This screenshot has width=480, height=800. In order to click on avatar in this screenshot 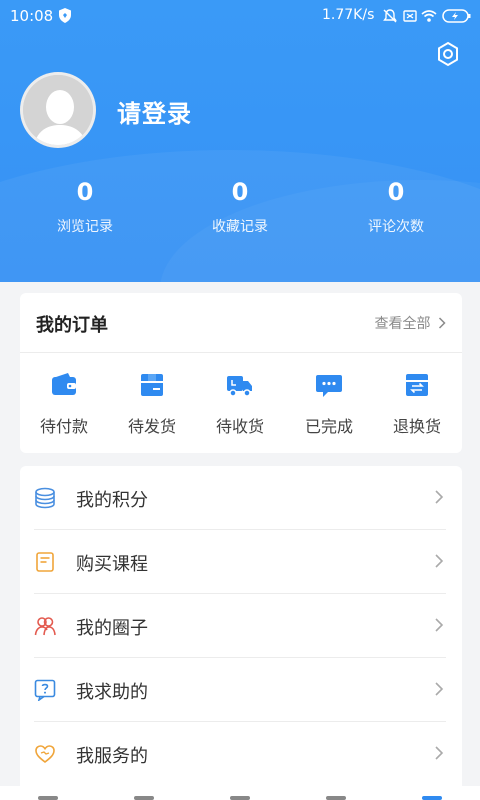, I will do `click(58, 110)`.